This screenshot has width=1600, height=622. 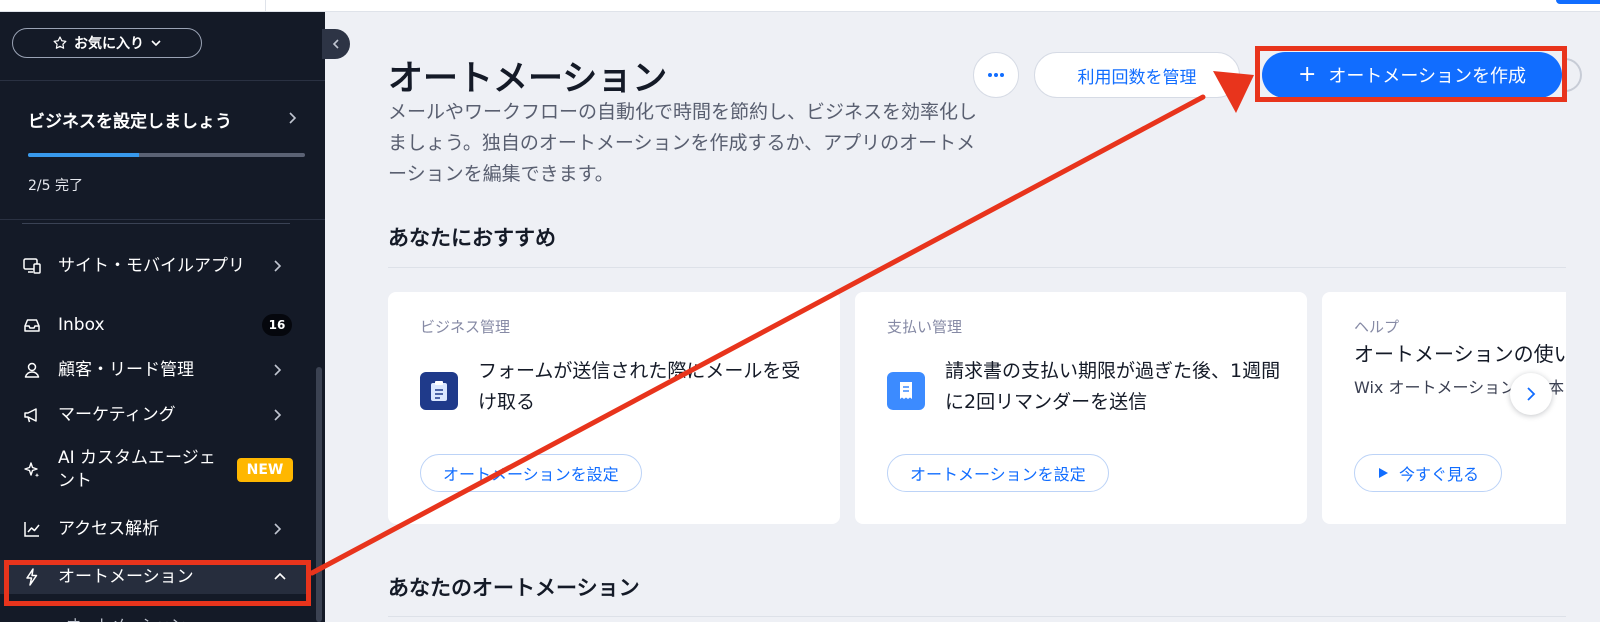 What do you see at coordinates (162, 325) in the screenshot?
I see `sidebar-item-inbox: Inbox 16` at bounding box center [162, 325].